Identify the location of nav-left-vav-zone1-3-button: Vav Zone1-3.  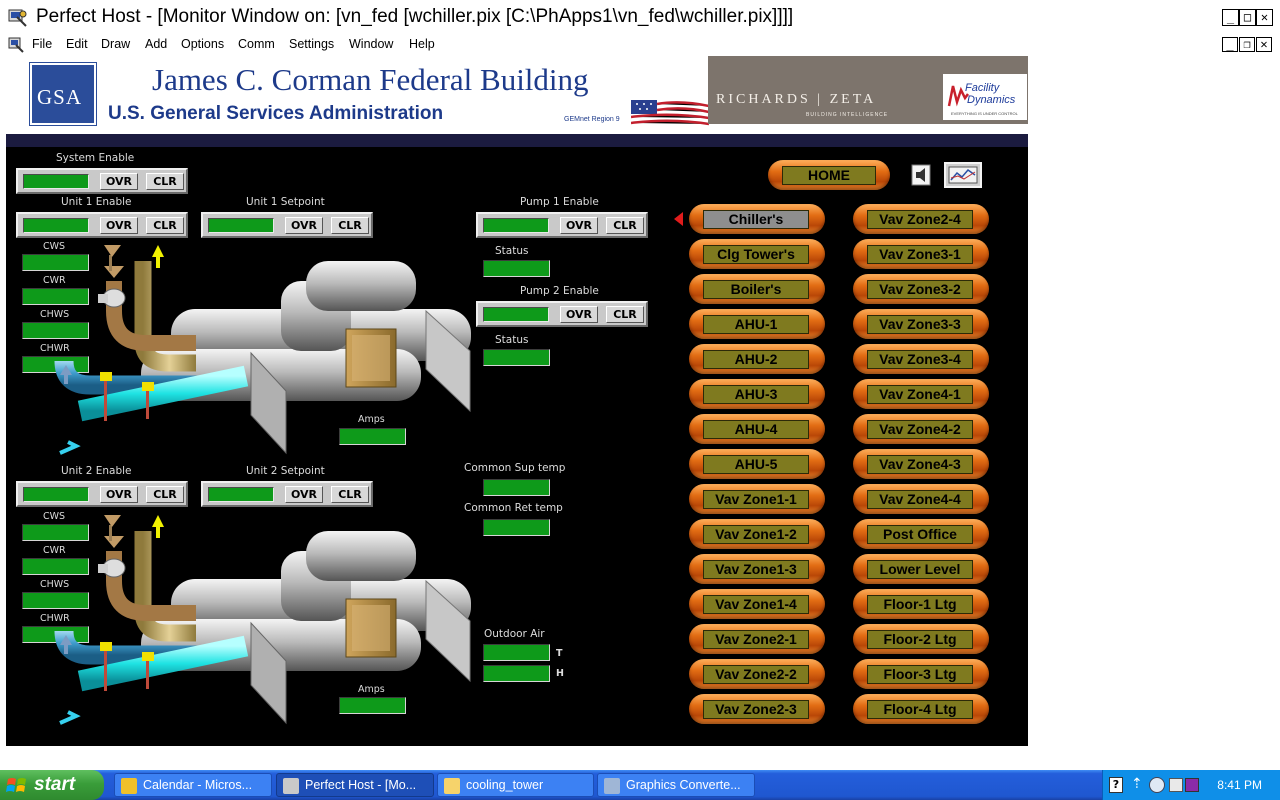
(757, 569).